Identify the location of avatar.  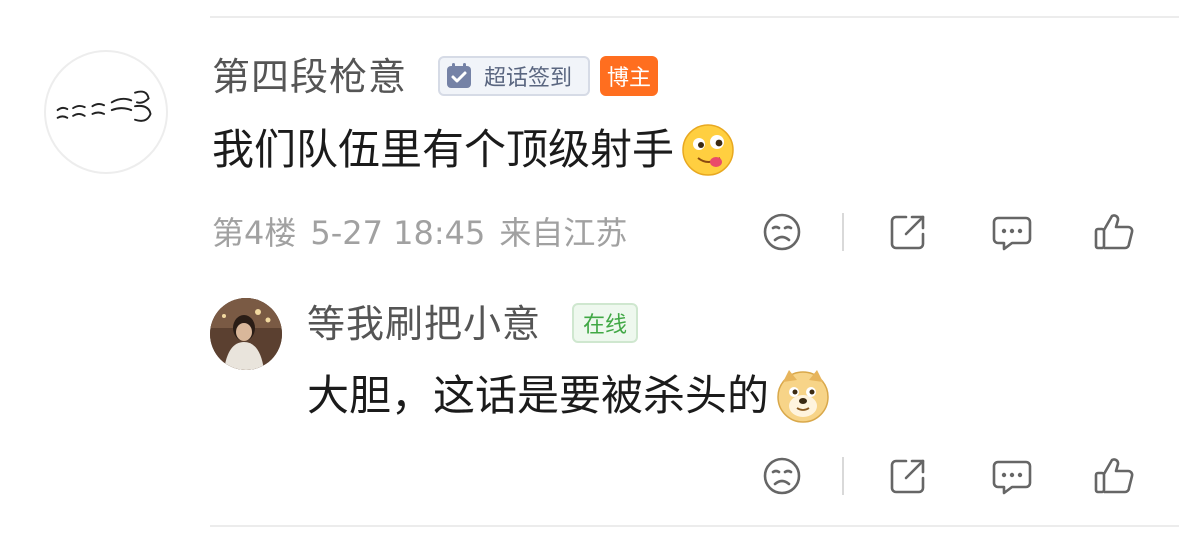
(106, 112).